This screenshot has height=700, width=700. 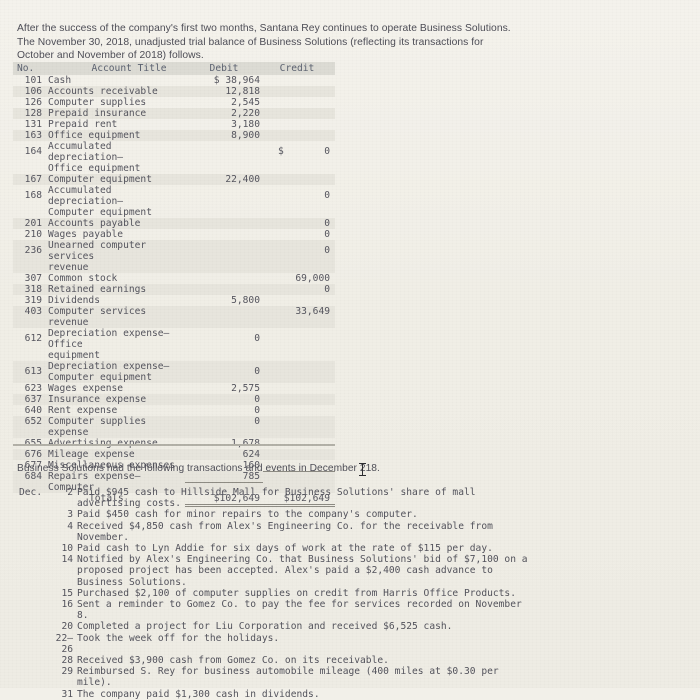 What do you see at coordinates (251, 454) in the screenshot?
I see `cell-debit: 624` at bounding box center [251, 454].